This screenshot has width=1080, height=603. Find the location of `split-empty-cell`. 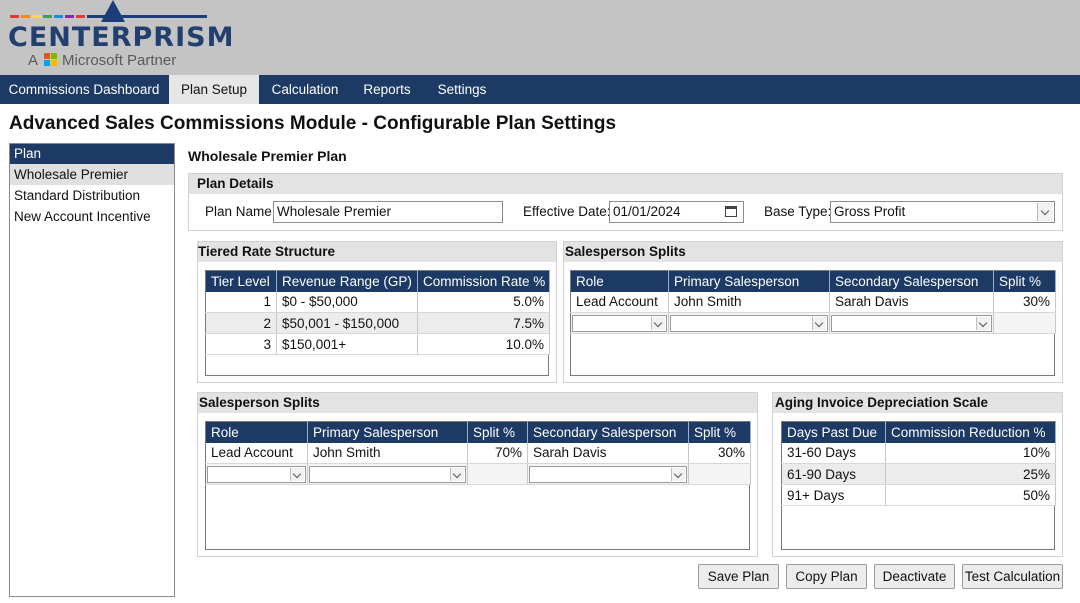

split-empty-cell is located at coordinates (1024, 323).